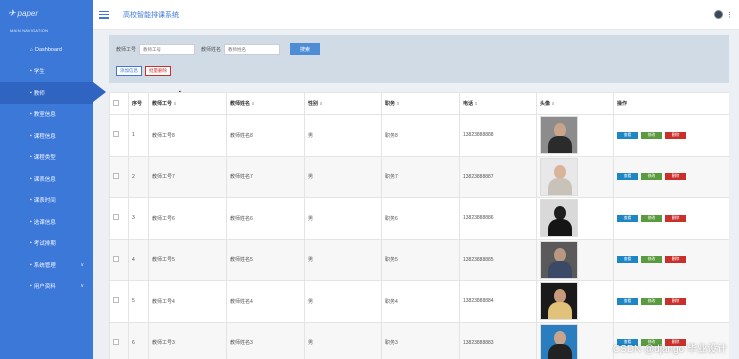  I want to click on column-header: 教师工号 ⇕, so click(187, 103).